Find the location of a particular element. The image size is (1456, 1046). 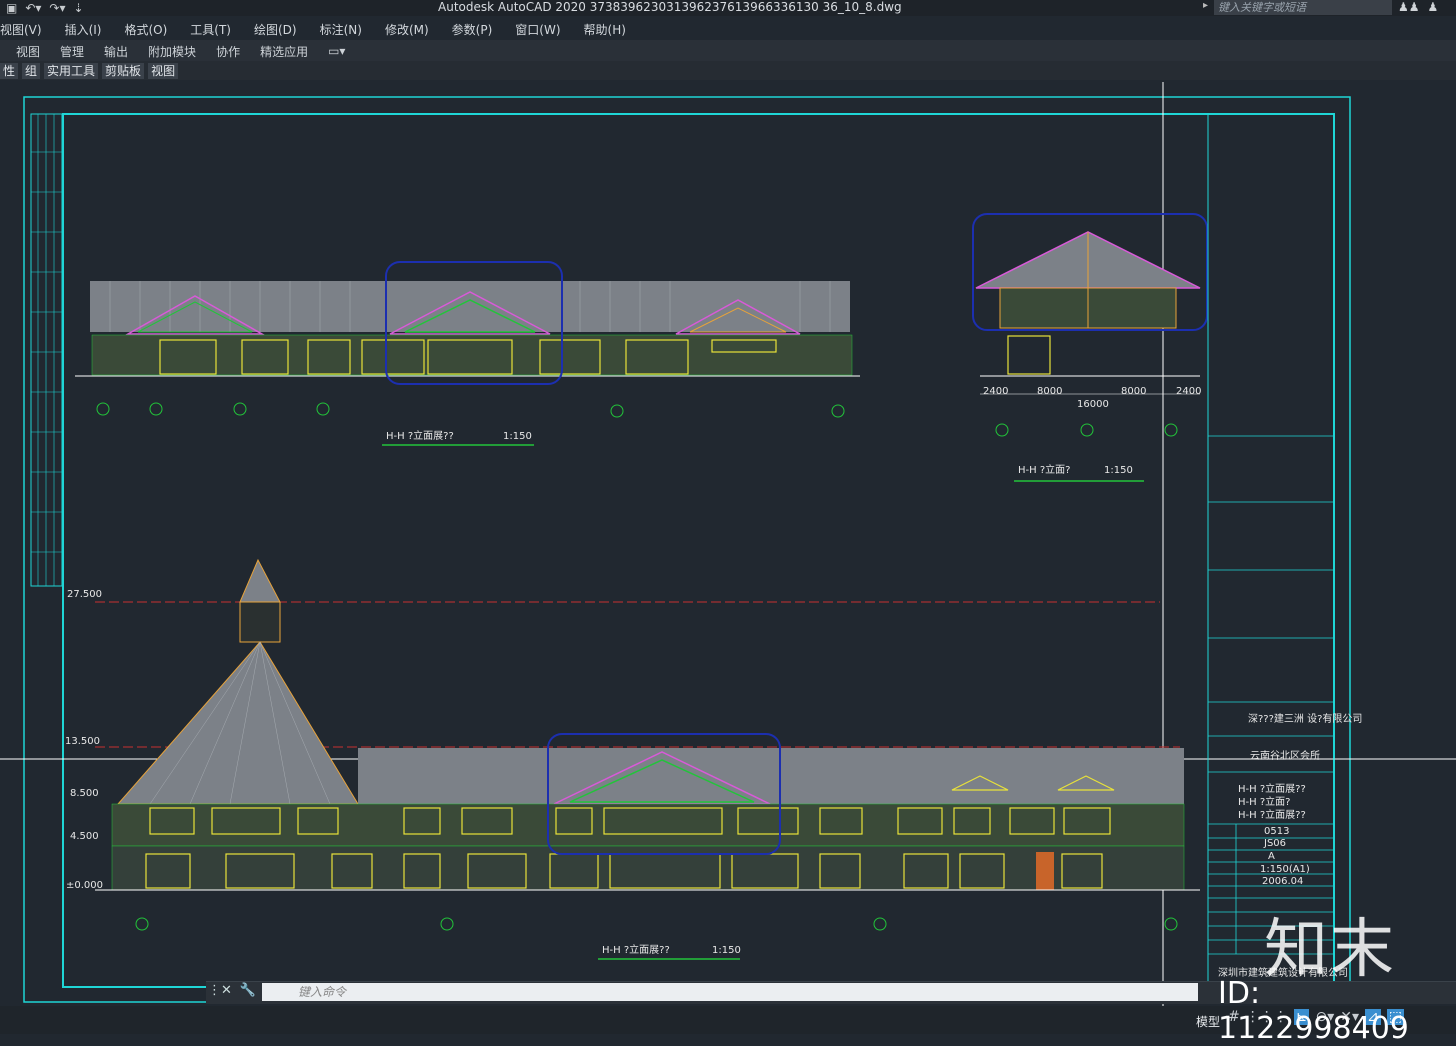

command-input: 键入命令 is located at coordinates (730, 992).